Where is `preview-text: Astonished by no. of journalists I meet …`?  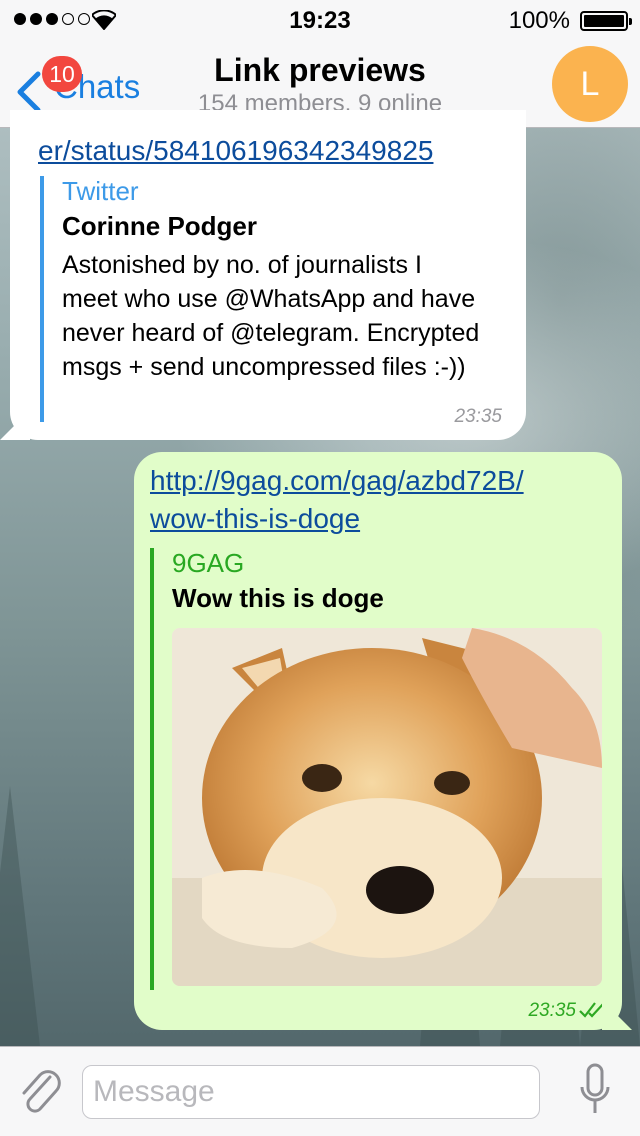 preview-text: Astonished by no. of journalists I meet … is located at coordinates (271, 316).